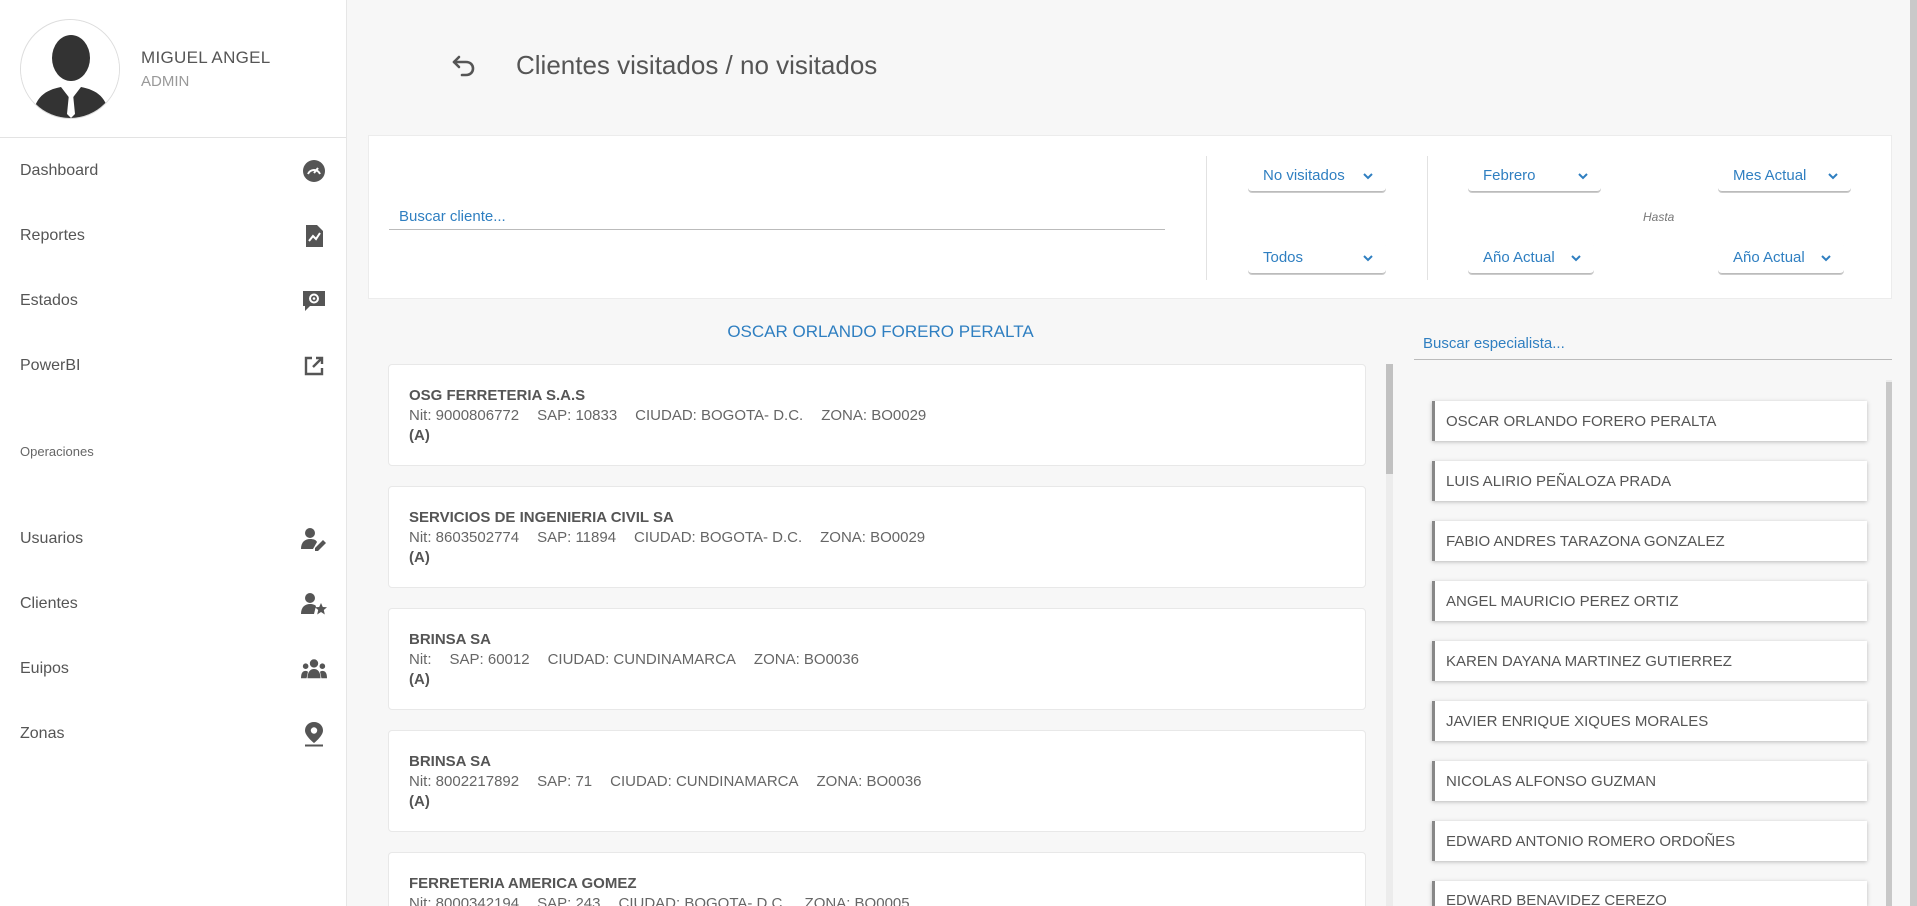  What do you see at coordinates (52, 538) in the screenshot?
I see `nav-label: Usuarios` at bounding box center [52, 538].